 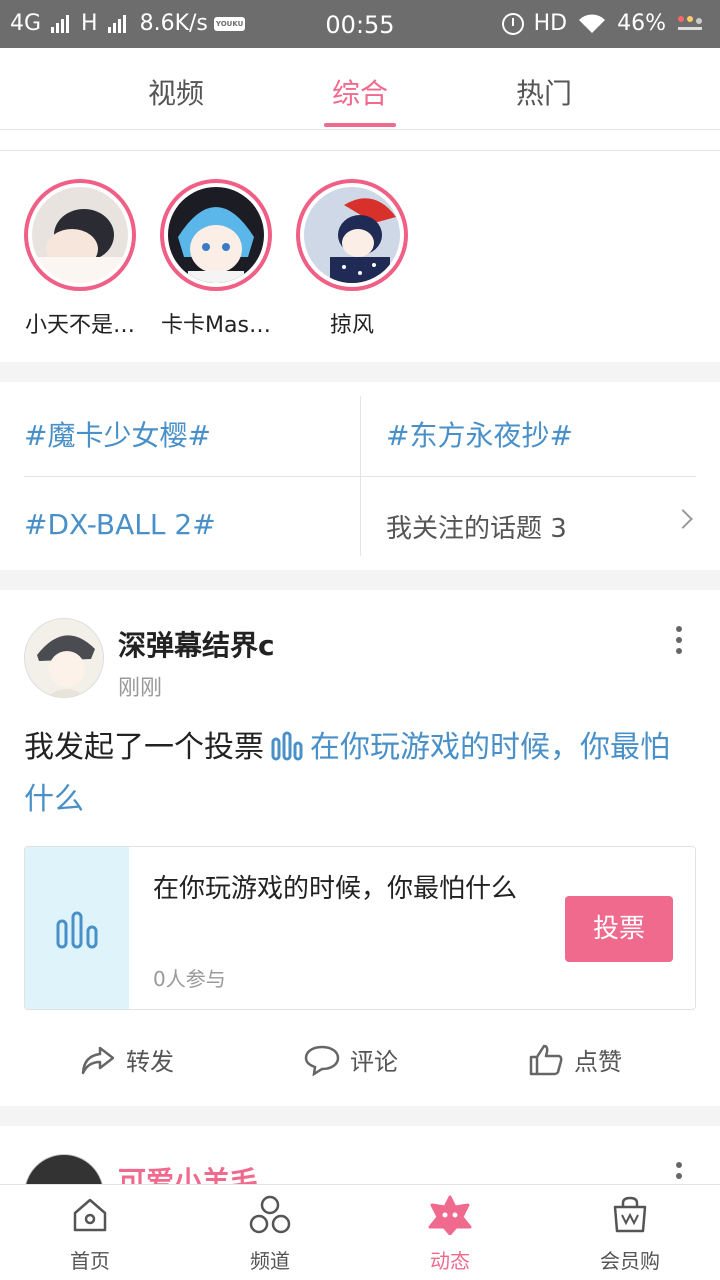 I want to click on top-tabs: 视频 综合 热门, so click(x=360, y=89).